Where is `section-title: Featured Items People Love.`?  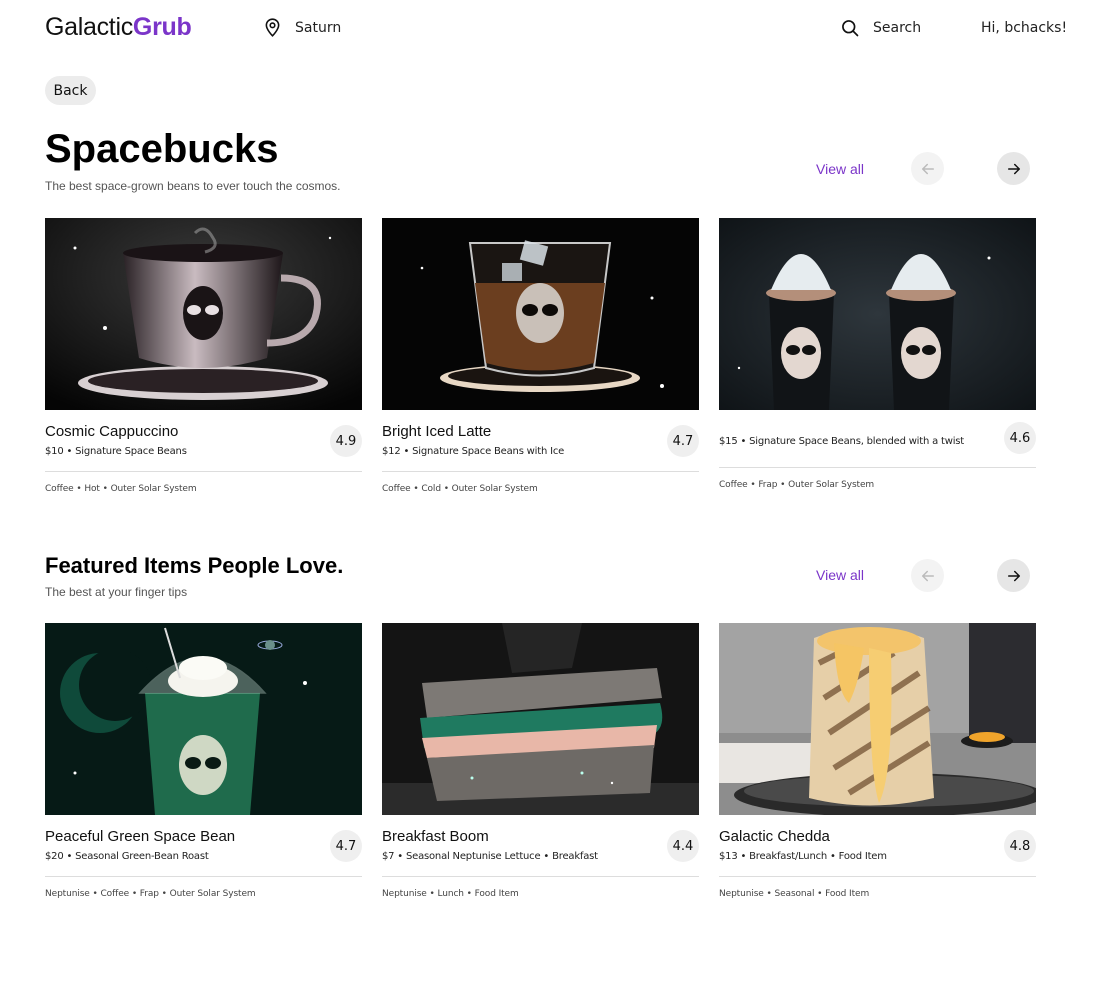 section-title: Featured Items People Love. is located at coordinates (194, 565).